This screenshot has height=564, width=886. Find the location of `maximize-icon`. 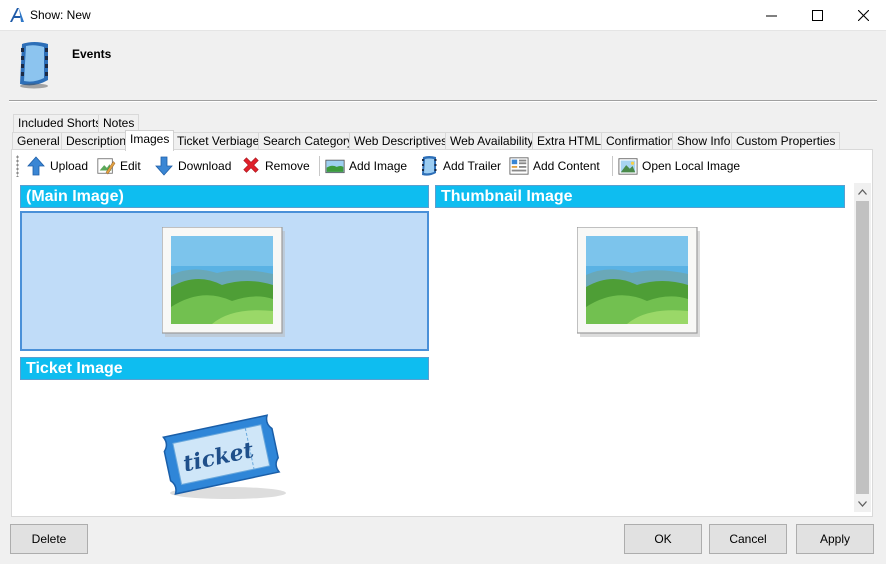

maximize-icon is located at coordinates (817, 15).